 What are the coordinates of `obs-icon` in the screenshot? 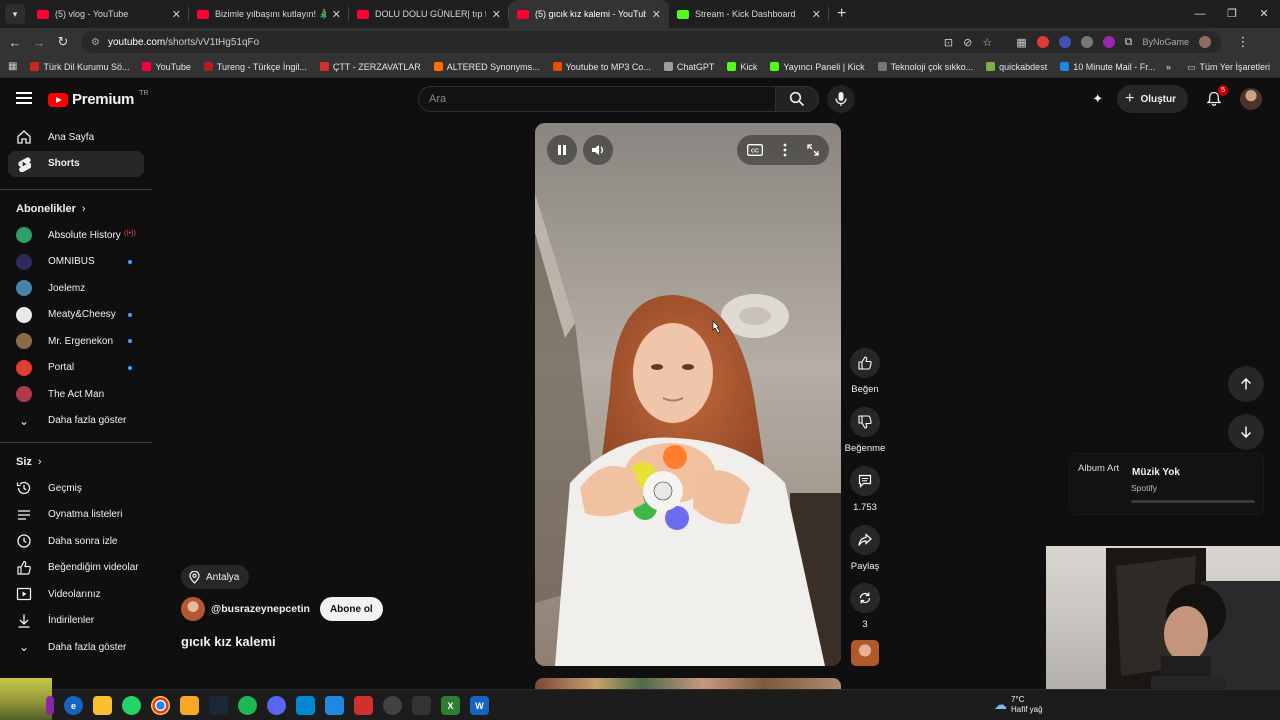 It's located at (392, 705).